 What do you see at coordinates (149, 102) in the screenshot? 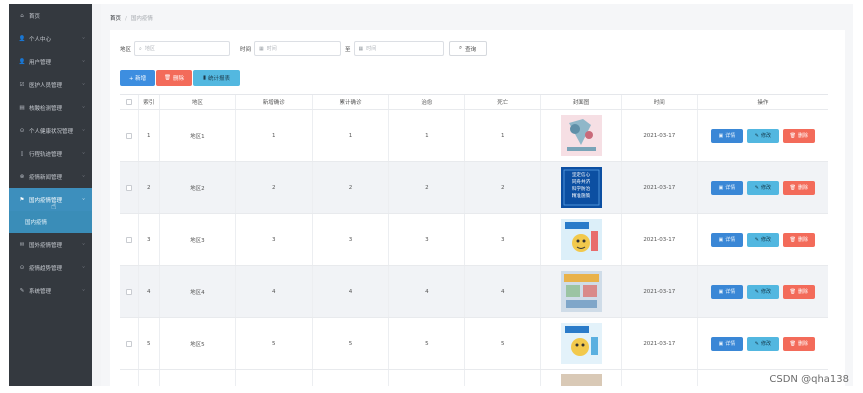
I see `header-index: 索引` at bounding box center [149, 102].